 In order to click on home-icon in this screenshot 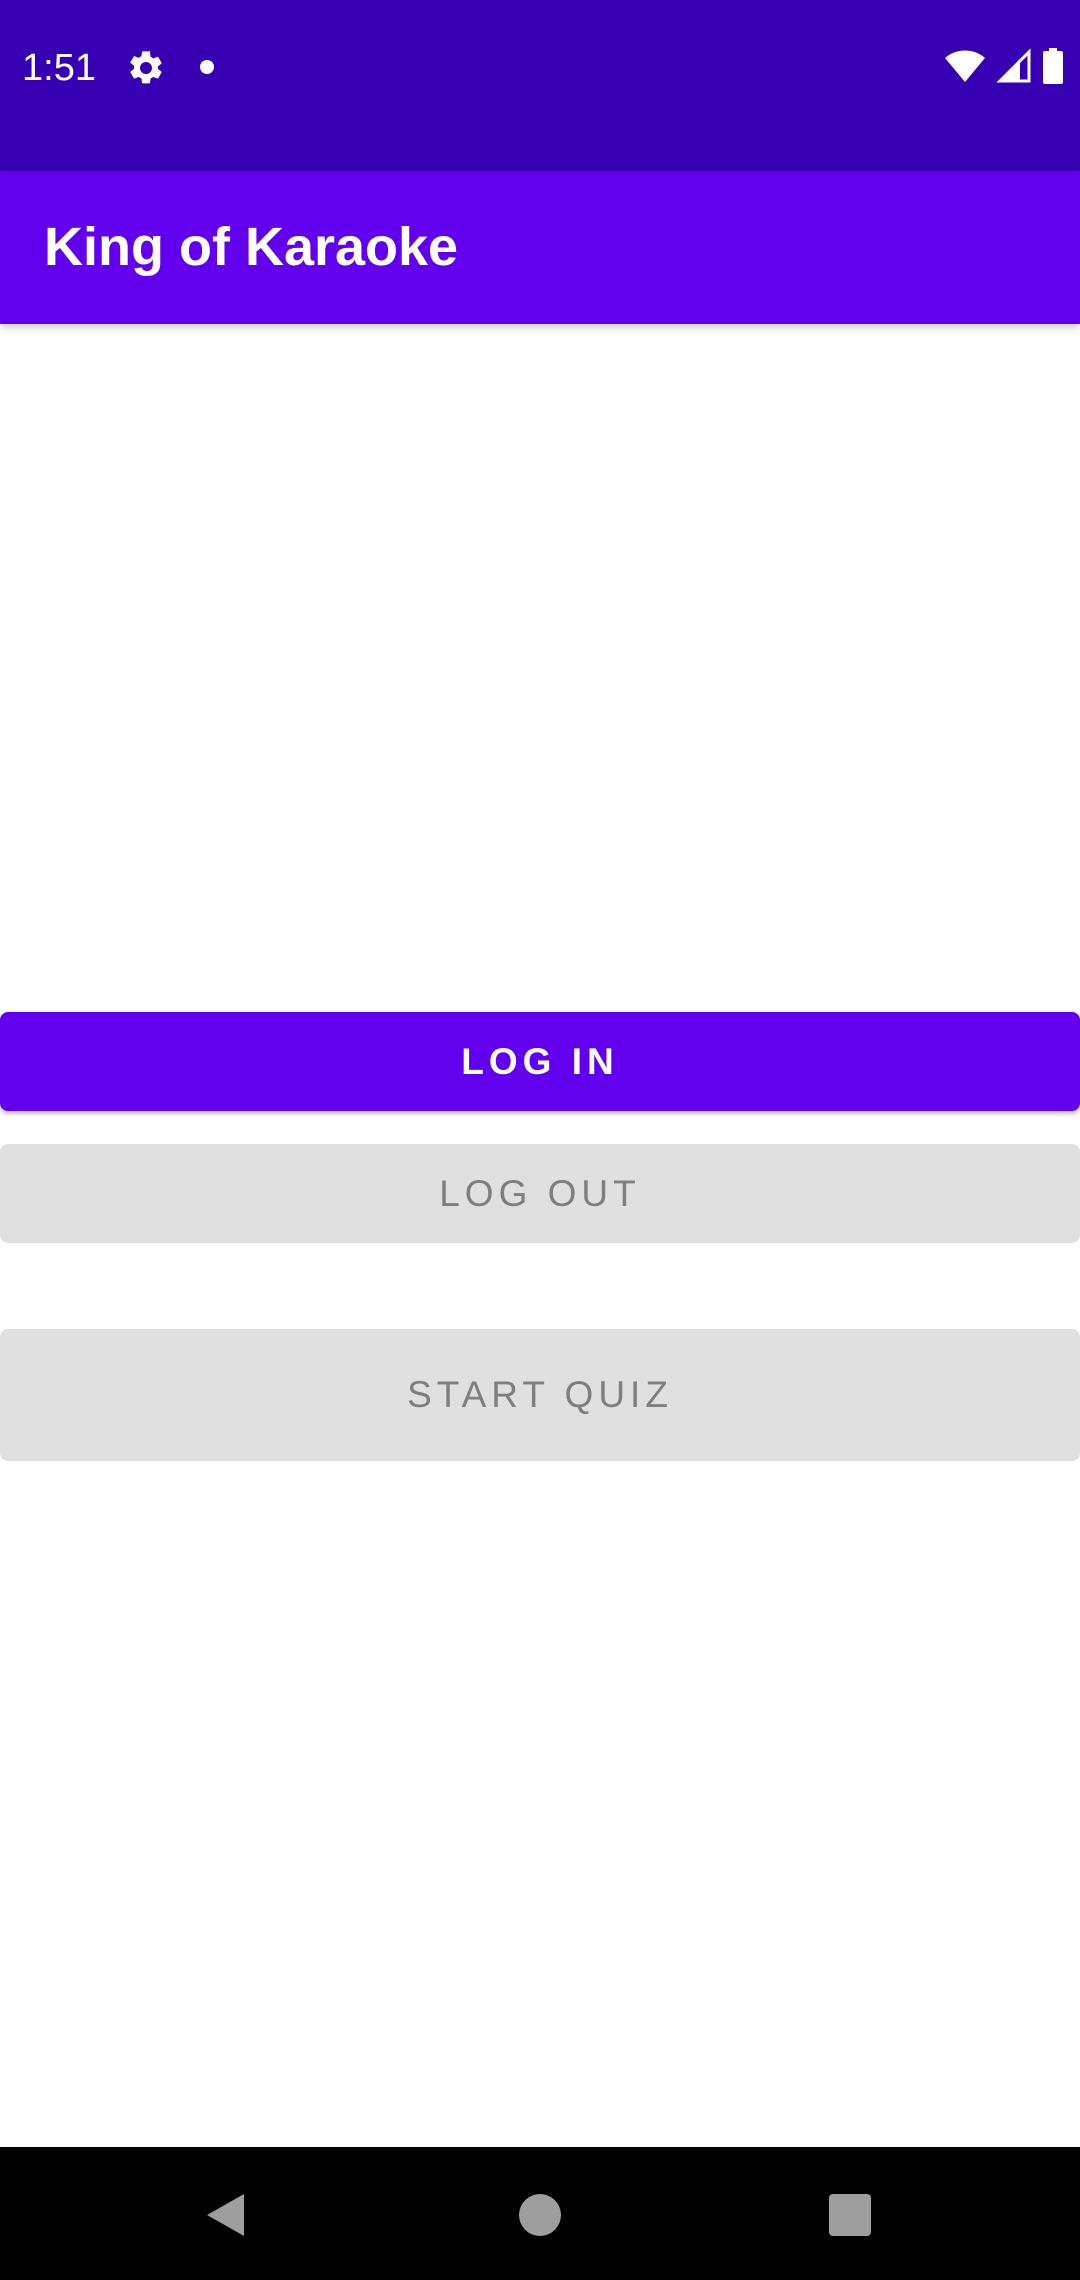, I will do `click(540, 2215)`.